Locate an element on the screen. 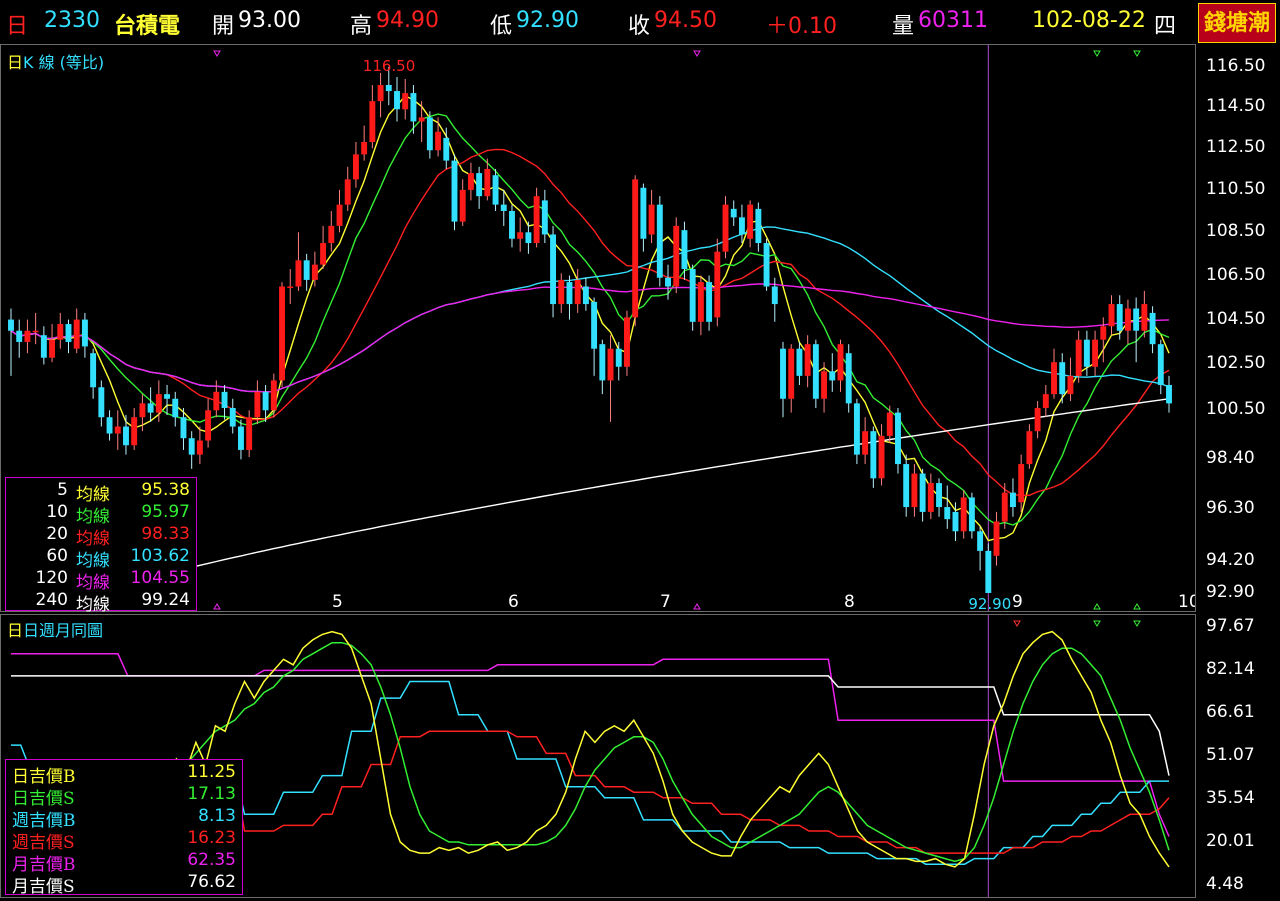 Image resolution: width=1280 pixels, height=901 pixels. ma-value: 95.97 is located at coordinates (165, 512).